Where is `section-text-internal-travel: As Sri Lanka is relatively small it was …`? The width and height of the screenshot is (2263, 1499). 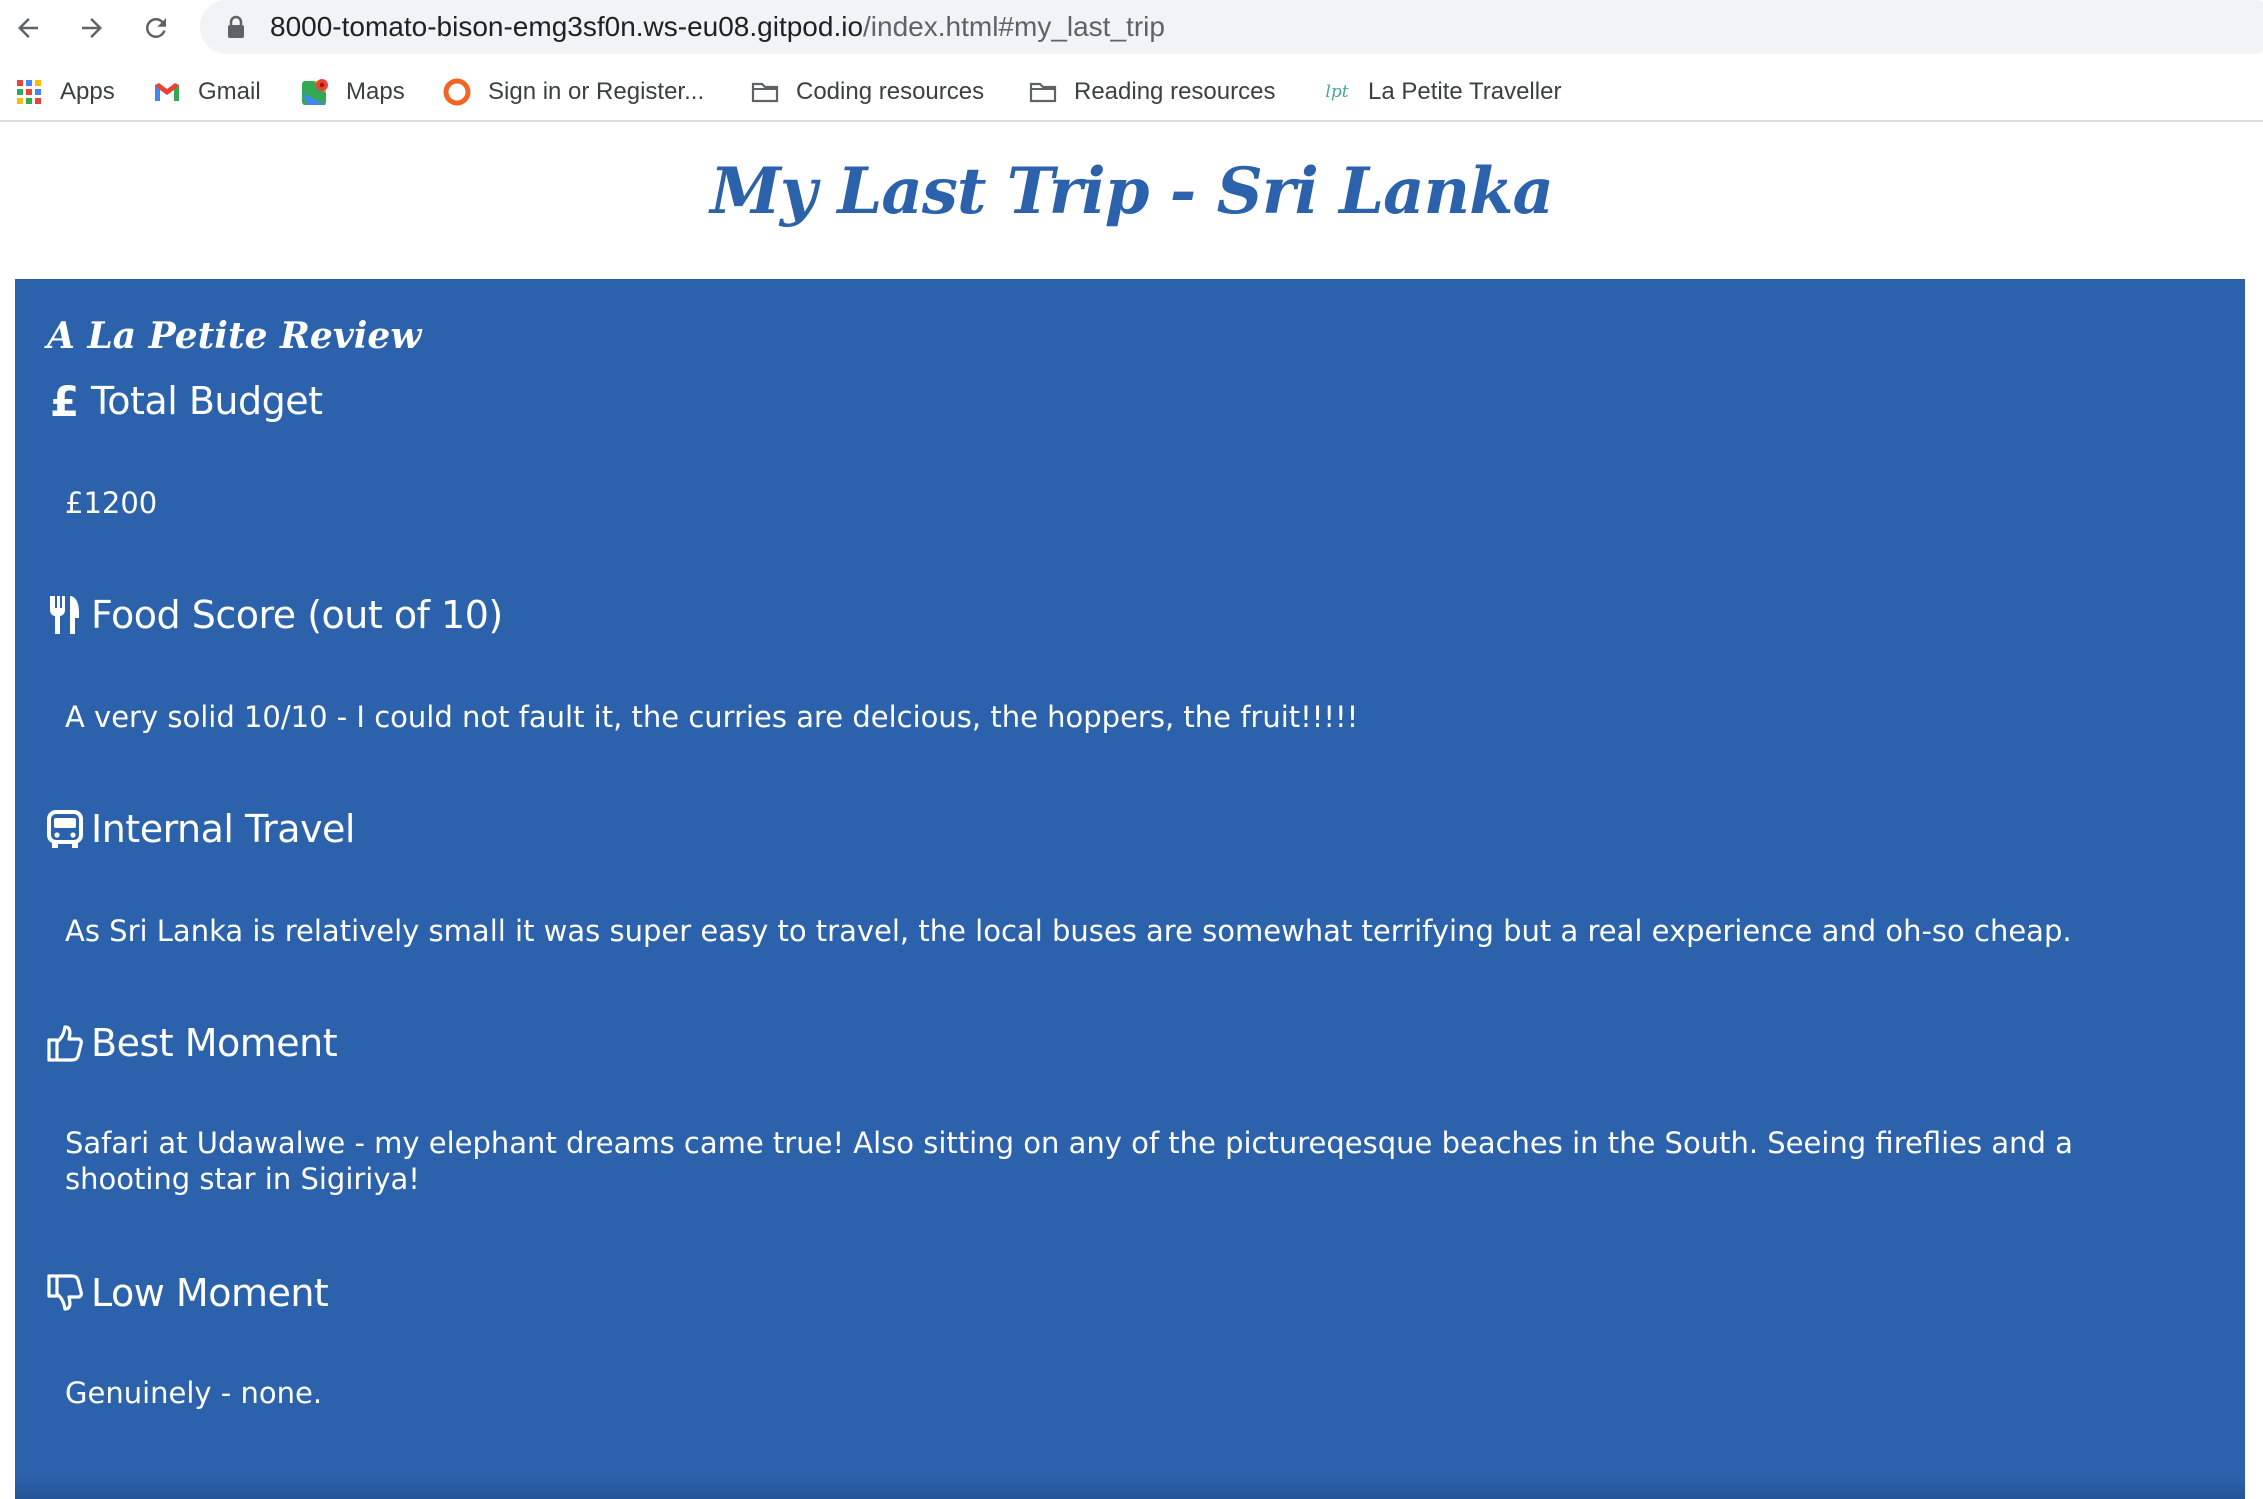 section-text-internal-travel: As Sri Lanka is relatively small it was … is located at coordinates (1068, 931).